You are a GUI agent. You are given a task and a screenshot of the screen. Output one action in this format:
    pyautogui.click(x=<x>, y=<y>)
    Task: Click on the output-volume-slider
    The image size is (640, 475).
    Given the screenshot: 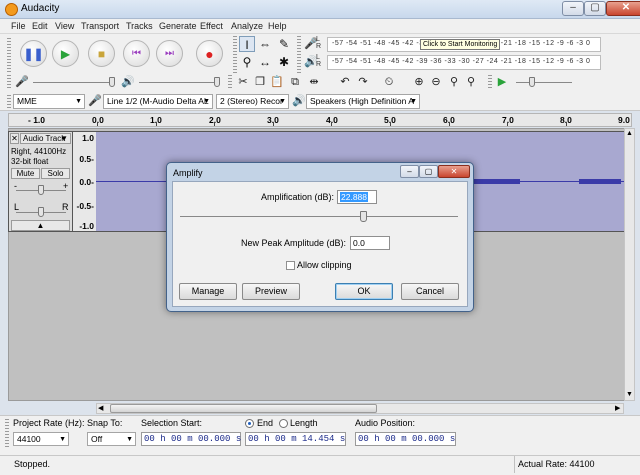 What is the action you would take?
    pyautogui.click(x=179, y=82)
    